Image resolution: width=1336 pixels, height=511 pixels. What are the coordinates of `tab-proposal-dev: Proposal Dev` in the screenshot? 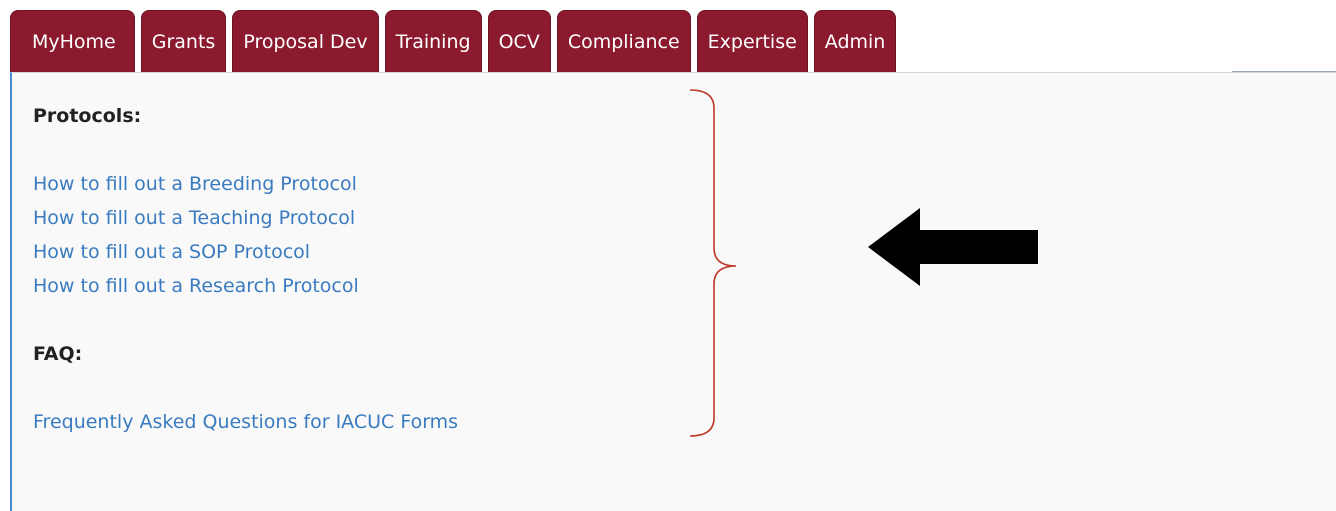 It's located at (305, 41).